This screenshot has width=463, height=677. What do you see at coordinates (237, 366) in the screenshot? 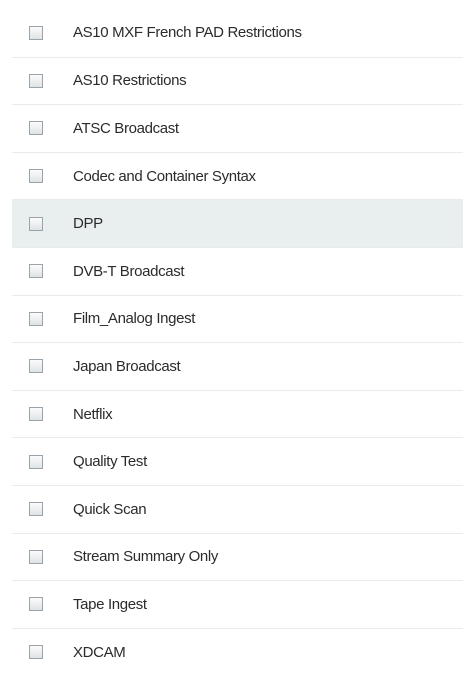
I see `list-item: Japan Broadcast` at bounding box center [237, 366].